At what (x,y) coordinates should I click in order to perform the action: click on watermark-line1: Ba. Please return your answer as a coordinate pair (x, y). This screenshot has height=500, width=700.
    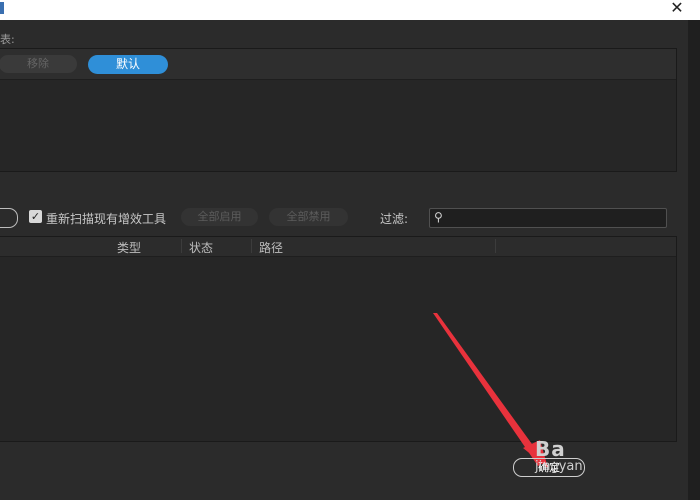
    Looking at the image, I should click on (550, 449).